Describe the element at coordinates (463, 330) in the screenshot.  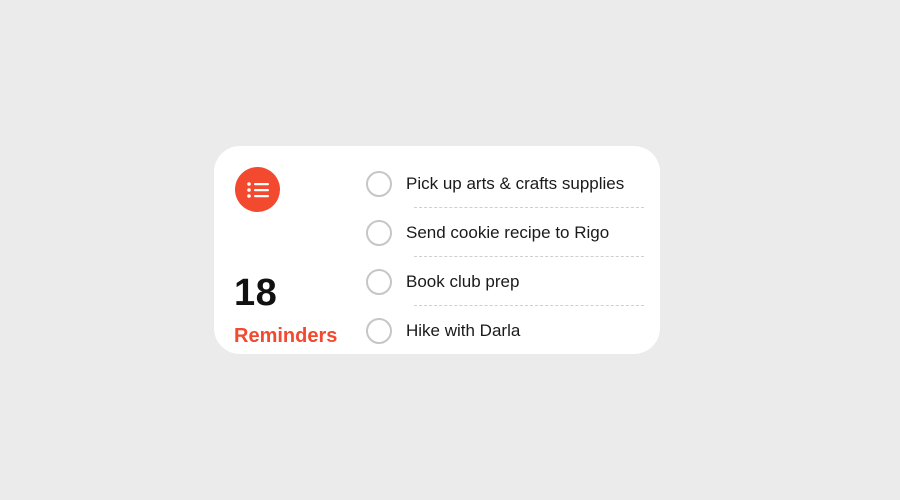
I see `reminder-title: Hike with Darla` at that location.